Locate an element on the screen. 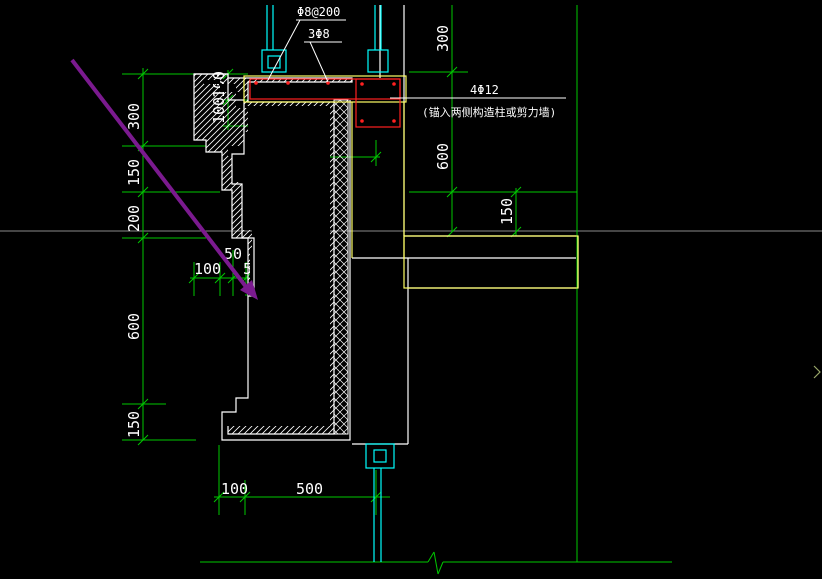  insulation-strip is located at coordinates (341, 267).